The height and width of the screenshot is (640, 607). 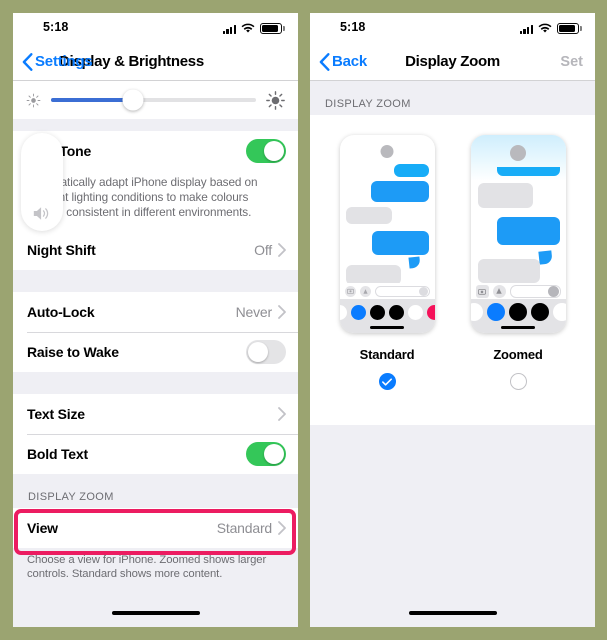 I want to click on option-standard: Standard, so click(x=387, y=262).